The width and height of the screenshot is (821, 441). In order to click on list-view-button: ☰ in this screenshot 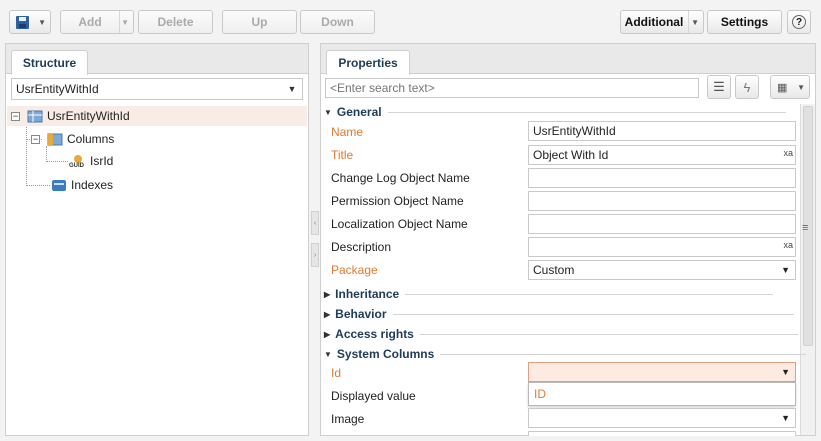, I will do `click(719, 87)`.